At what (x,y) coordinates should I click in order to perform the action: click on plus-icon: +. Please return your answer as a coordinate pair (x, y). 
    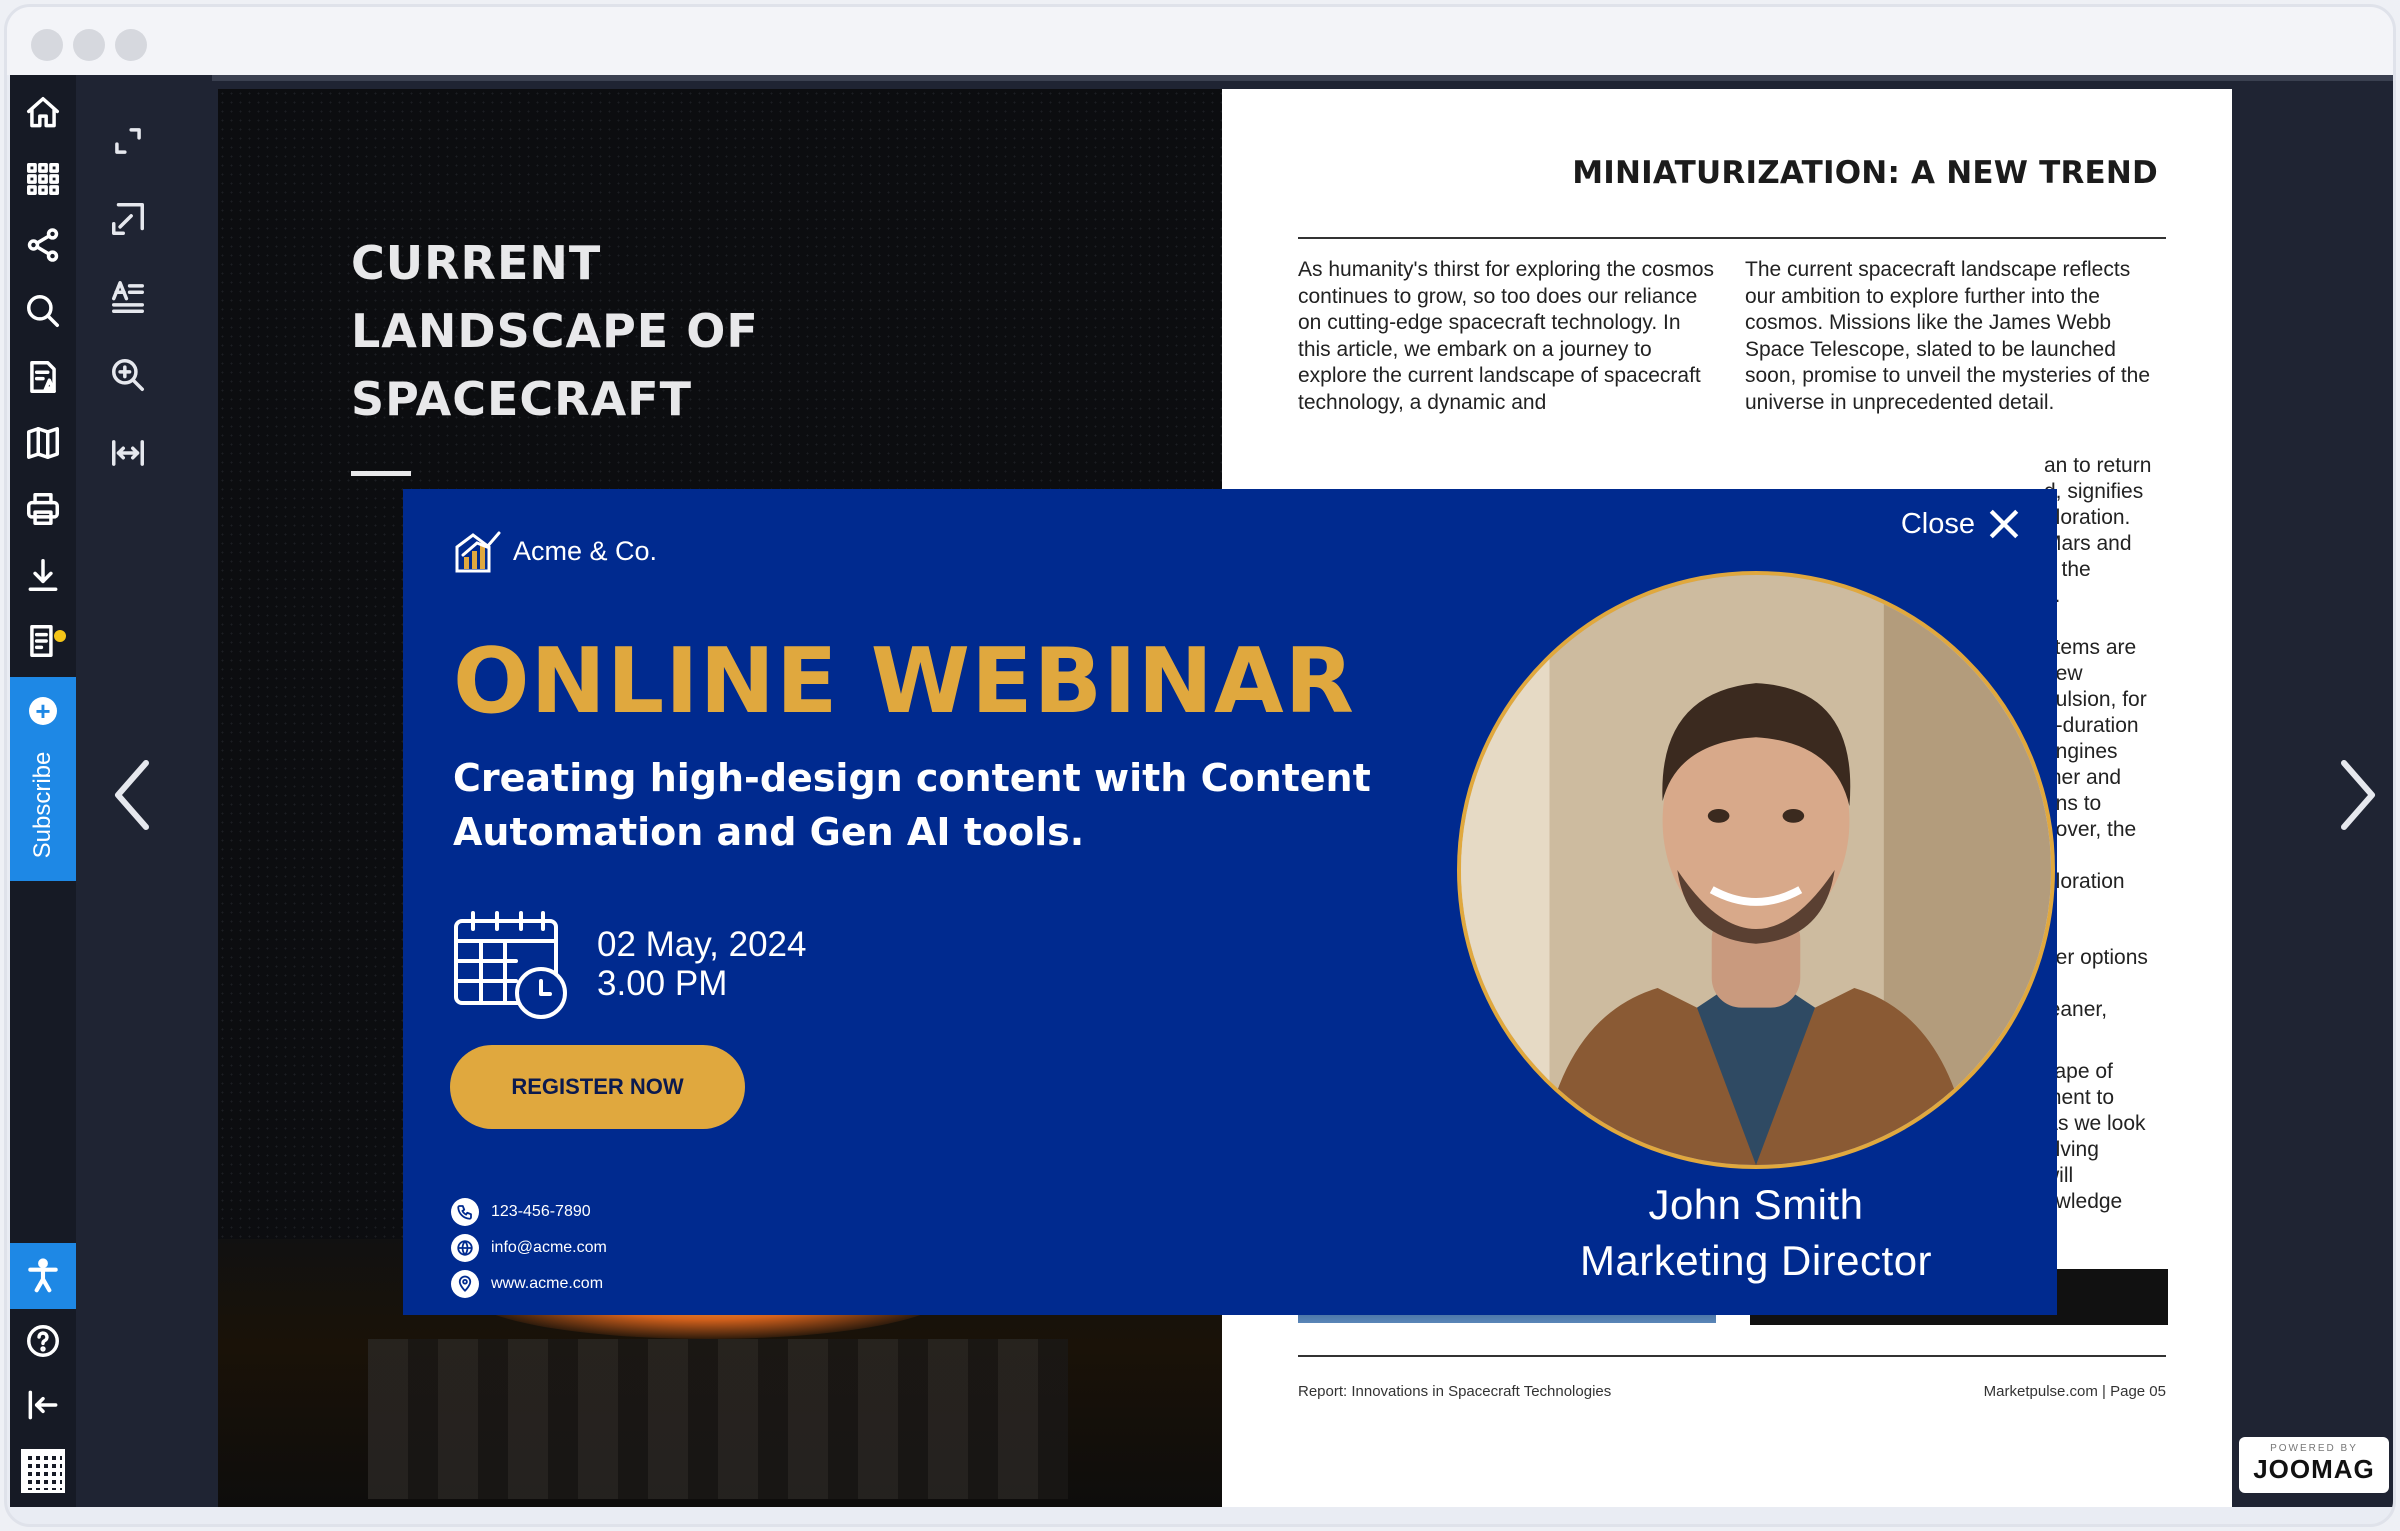
    Looking at the image, I should click on (43, 711).